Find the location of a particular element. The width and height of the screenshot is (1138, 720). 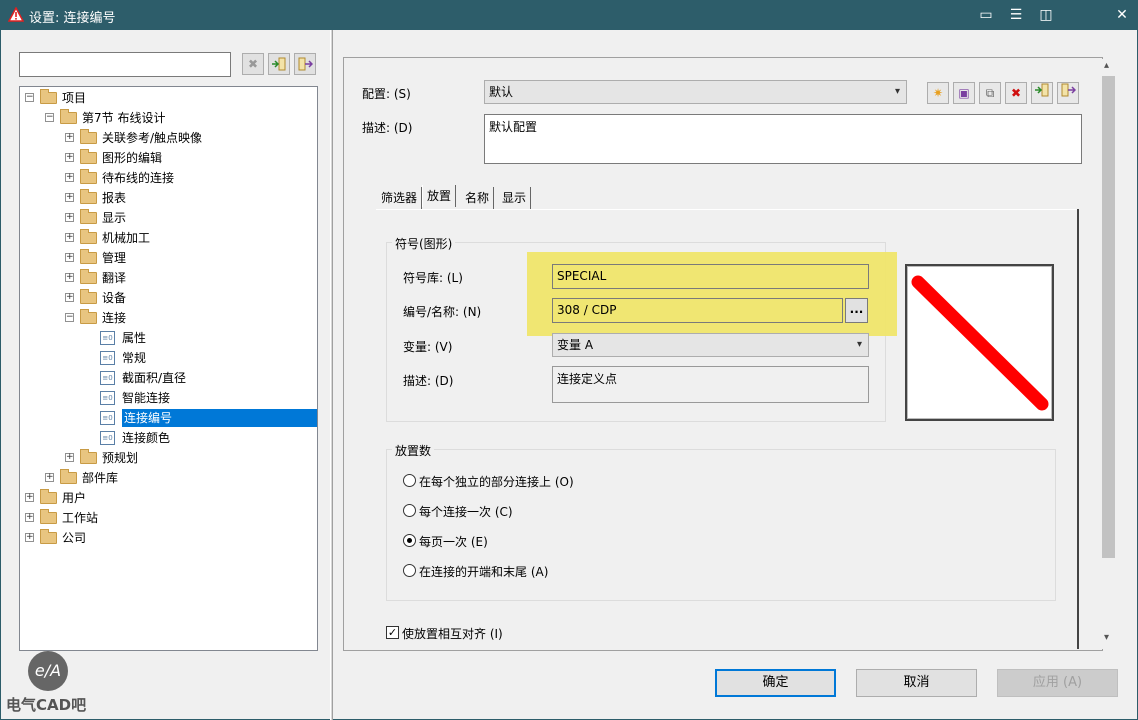

tree-item: + 翻译 is located at coordinates (168, 278).